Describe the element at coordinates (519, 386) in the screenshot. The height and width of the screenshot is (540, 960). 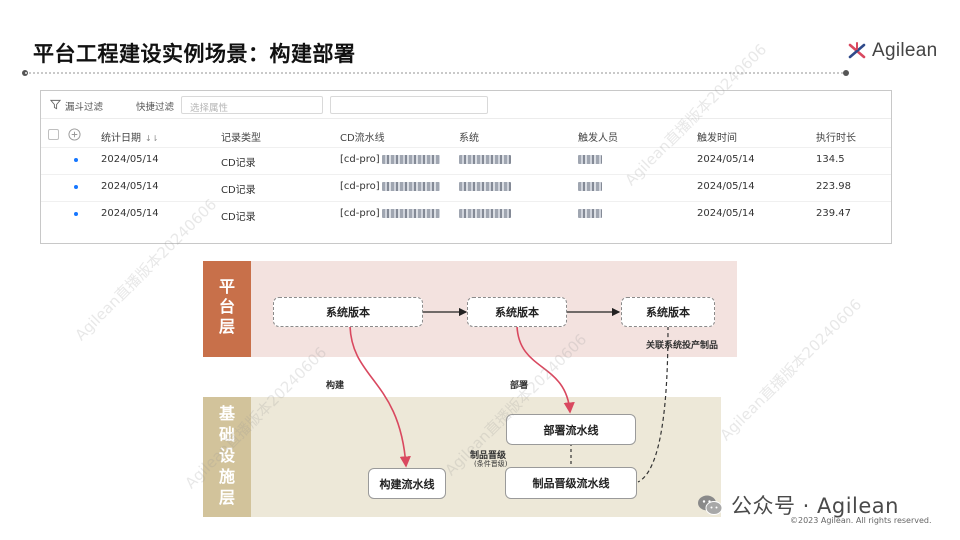
I see `edge-label-deploy: 部署` at that location.